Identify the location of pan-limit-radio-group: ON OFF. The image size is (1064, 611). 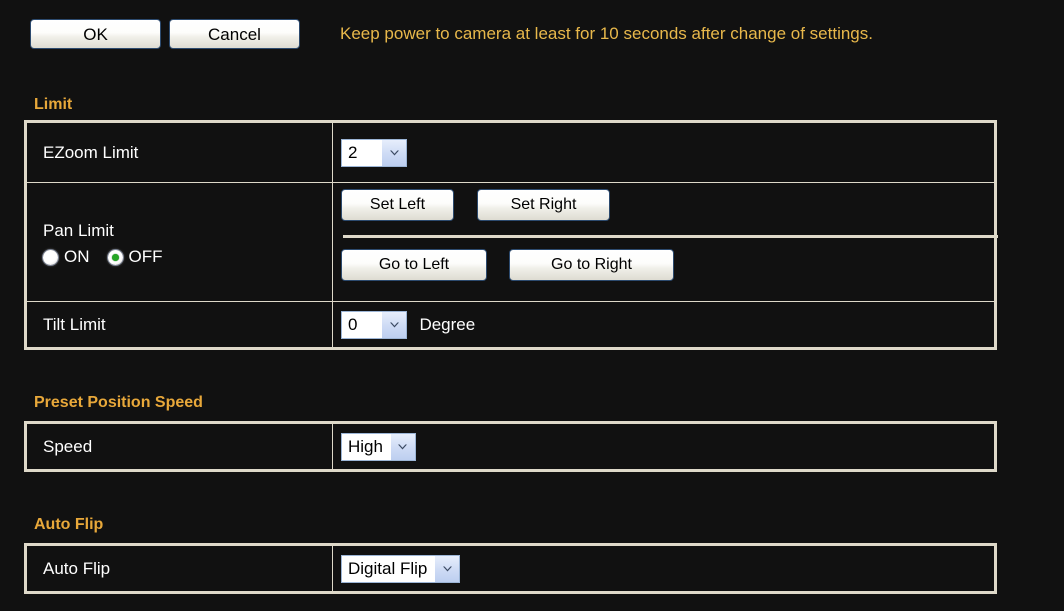
(187, 257).